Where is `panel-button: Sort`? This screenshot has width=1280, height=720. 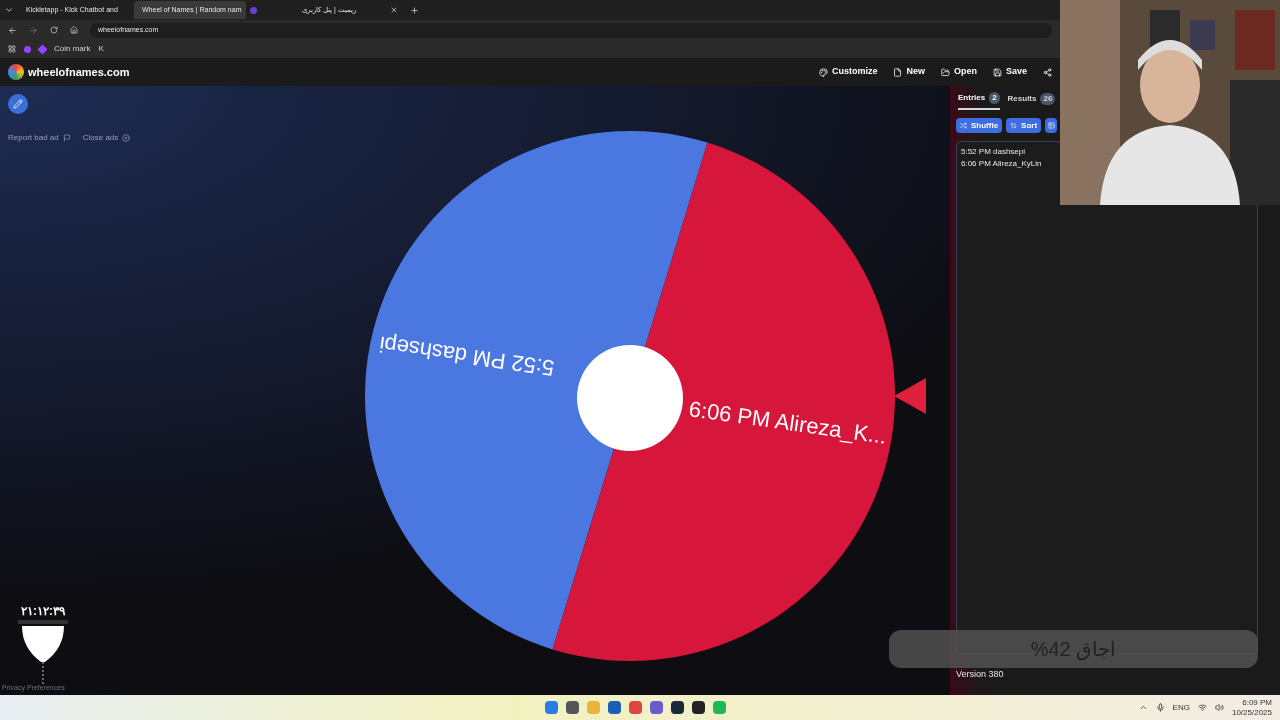 panel-button: Sort is located at coordinates (1024, 125).